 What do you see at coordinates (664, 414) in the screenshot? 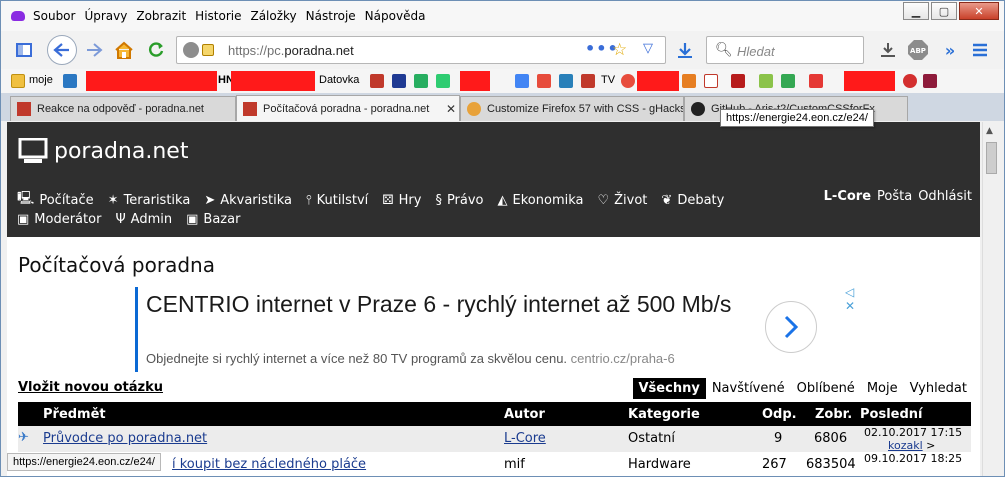
I see `col-category: Kategorie` at bounding box center [664, 414].